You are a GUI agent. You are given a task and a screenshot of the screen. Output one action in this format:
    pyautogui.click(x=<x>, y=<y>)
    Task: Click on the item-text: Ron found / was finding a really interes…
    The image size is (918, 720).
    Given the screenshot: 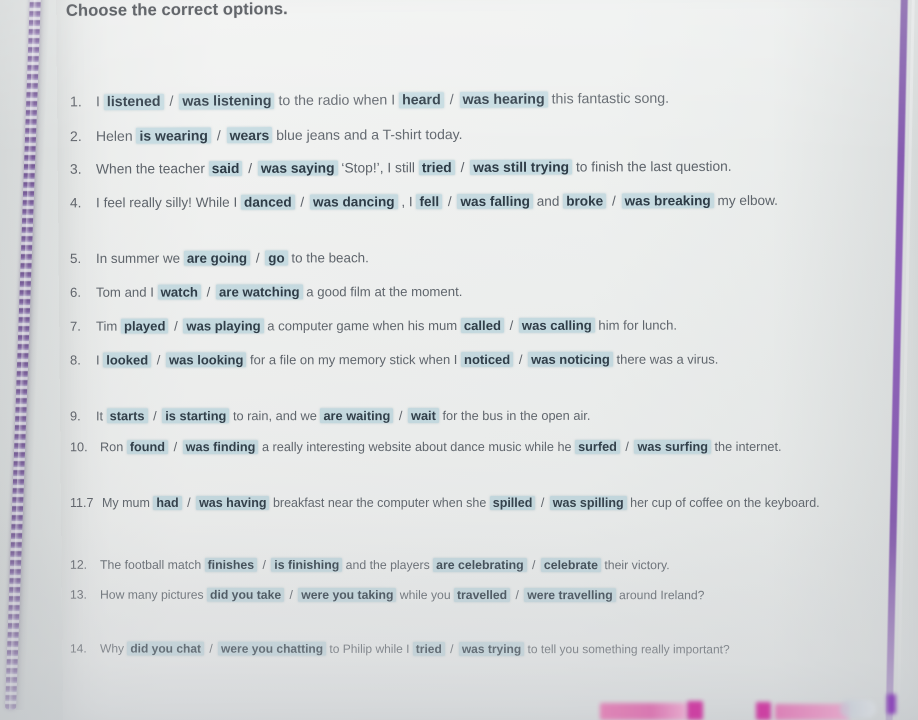 What is the action you would take?
    pyautogui.click(x=463, y=448)
    